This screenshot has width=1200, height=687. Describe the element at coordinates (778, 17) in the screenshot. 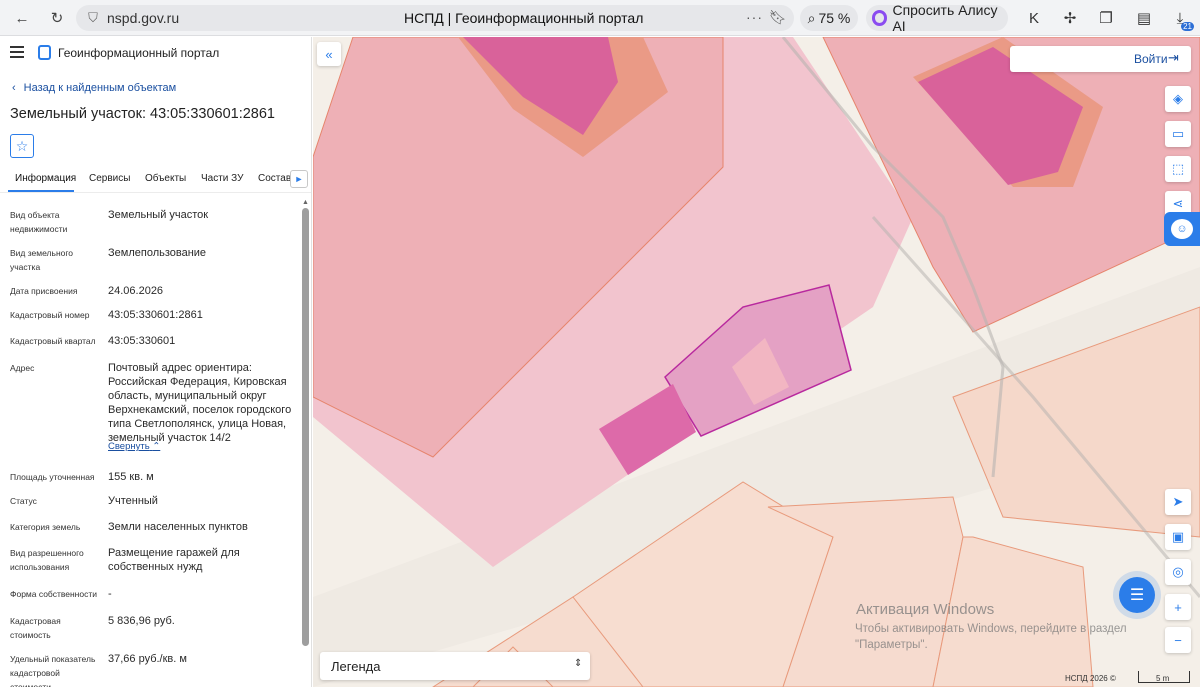

I see `bookmark-icon: 🔖︎` at that location.